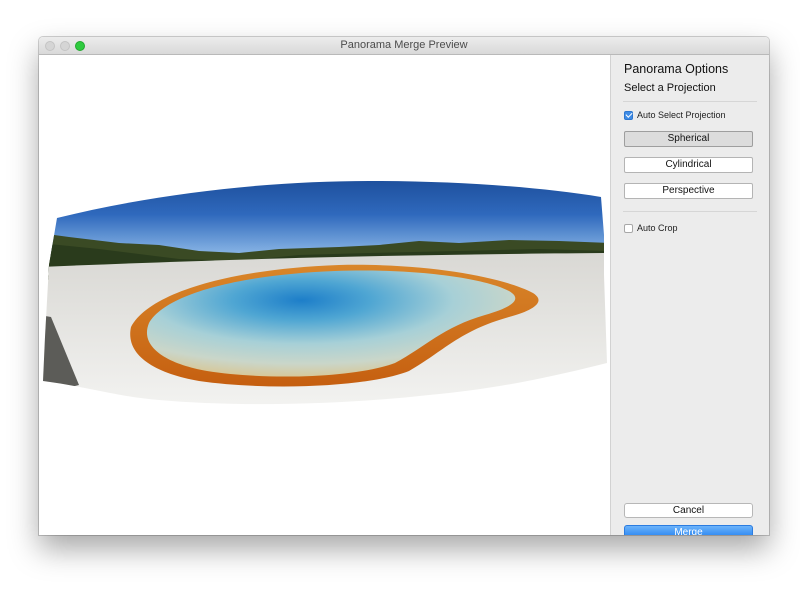 Image resolution: width=800 pixels, height=592 pixels. I want to click on checkbox-checked-icon, so click(628, 115).